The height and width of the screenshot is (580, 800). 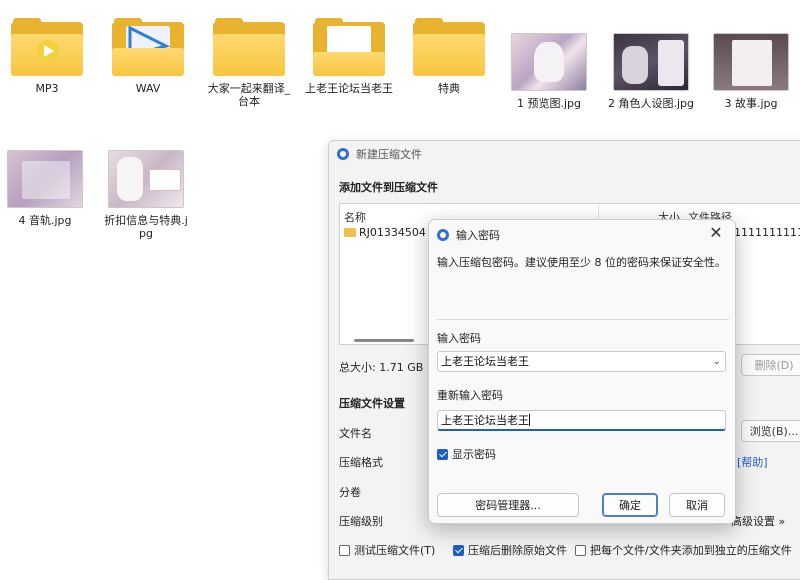 I want to click on advanced-settings-button: 高级设置 », so click(x=758, y=521).